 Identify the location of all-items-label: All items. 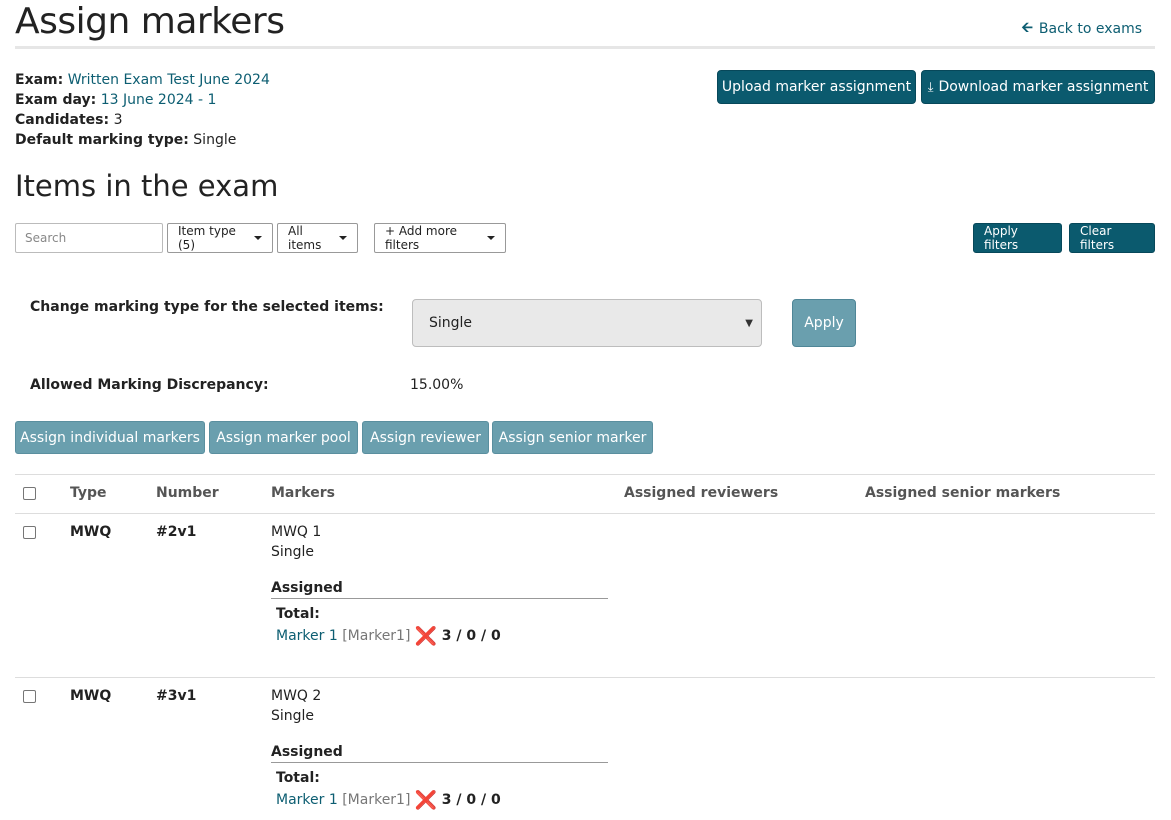
(305, 238).